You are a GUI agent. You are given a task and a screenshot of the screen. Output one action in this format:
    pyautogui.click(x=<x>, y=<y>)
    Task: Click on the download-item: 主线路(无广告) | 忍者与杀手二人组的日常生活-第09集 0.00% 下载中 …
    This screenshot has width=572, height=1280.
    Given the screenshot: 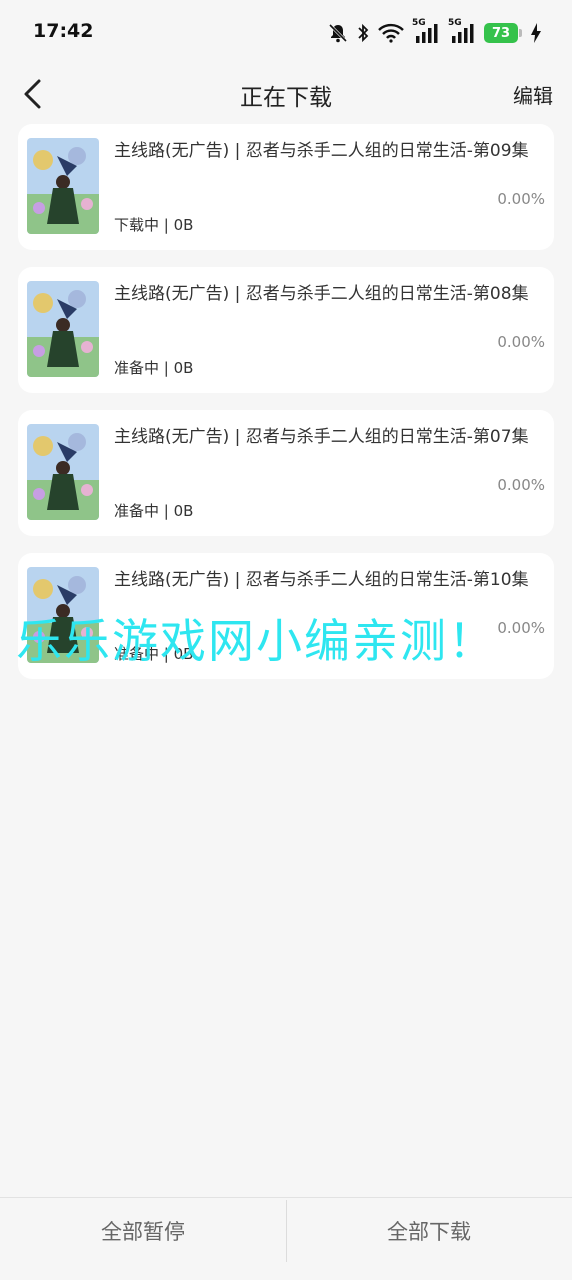 What is the action you would take?
    pyautogui.click(x=286, y=187)
    